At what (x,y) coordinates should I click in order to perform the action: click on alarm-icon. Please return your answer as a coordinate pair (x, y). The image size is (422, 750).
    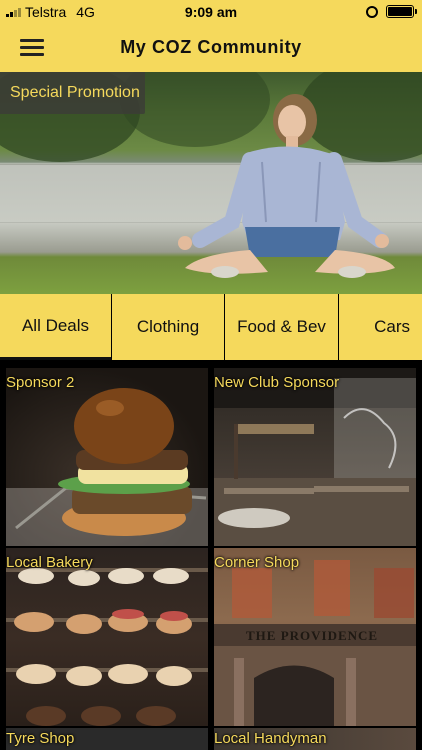
    Looking at the image, I should click on (372, 11).